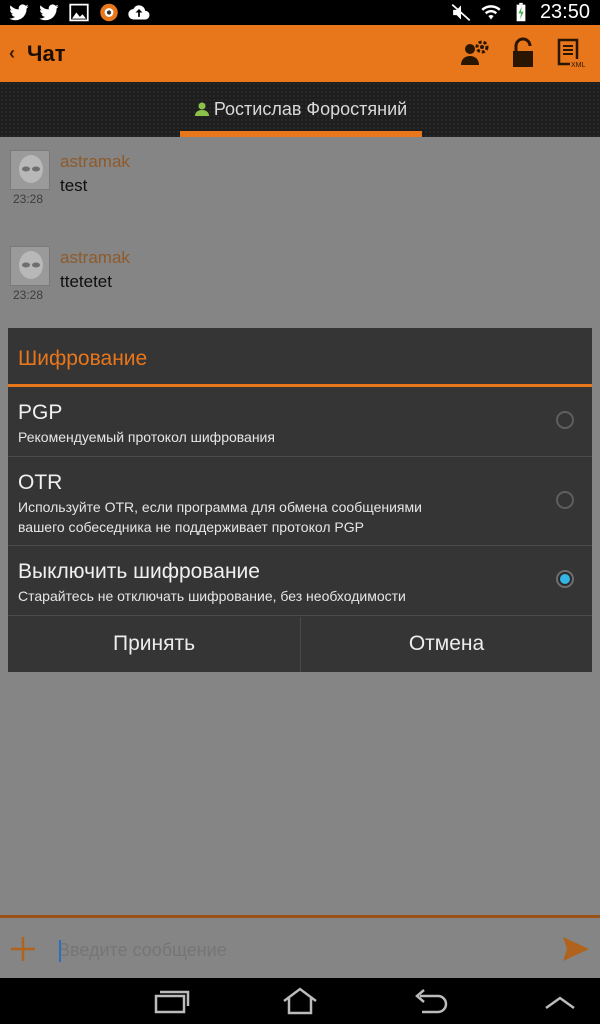 The width and height of the screenshot is (600, 1024). I want to click on option-title: PGP, so click(40, 412).